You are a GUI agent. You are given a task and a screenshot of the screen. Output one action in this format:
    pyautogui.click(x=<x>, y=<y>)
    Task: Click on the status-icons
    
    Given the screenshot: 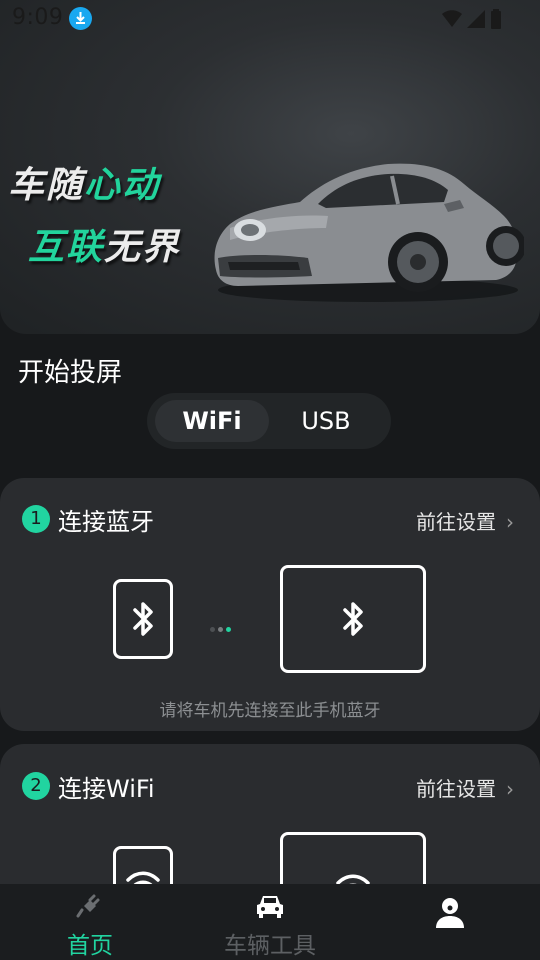 What is the action you would take?
    pyautogui.click(x=471, y=18)
    